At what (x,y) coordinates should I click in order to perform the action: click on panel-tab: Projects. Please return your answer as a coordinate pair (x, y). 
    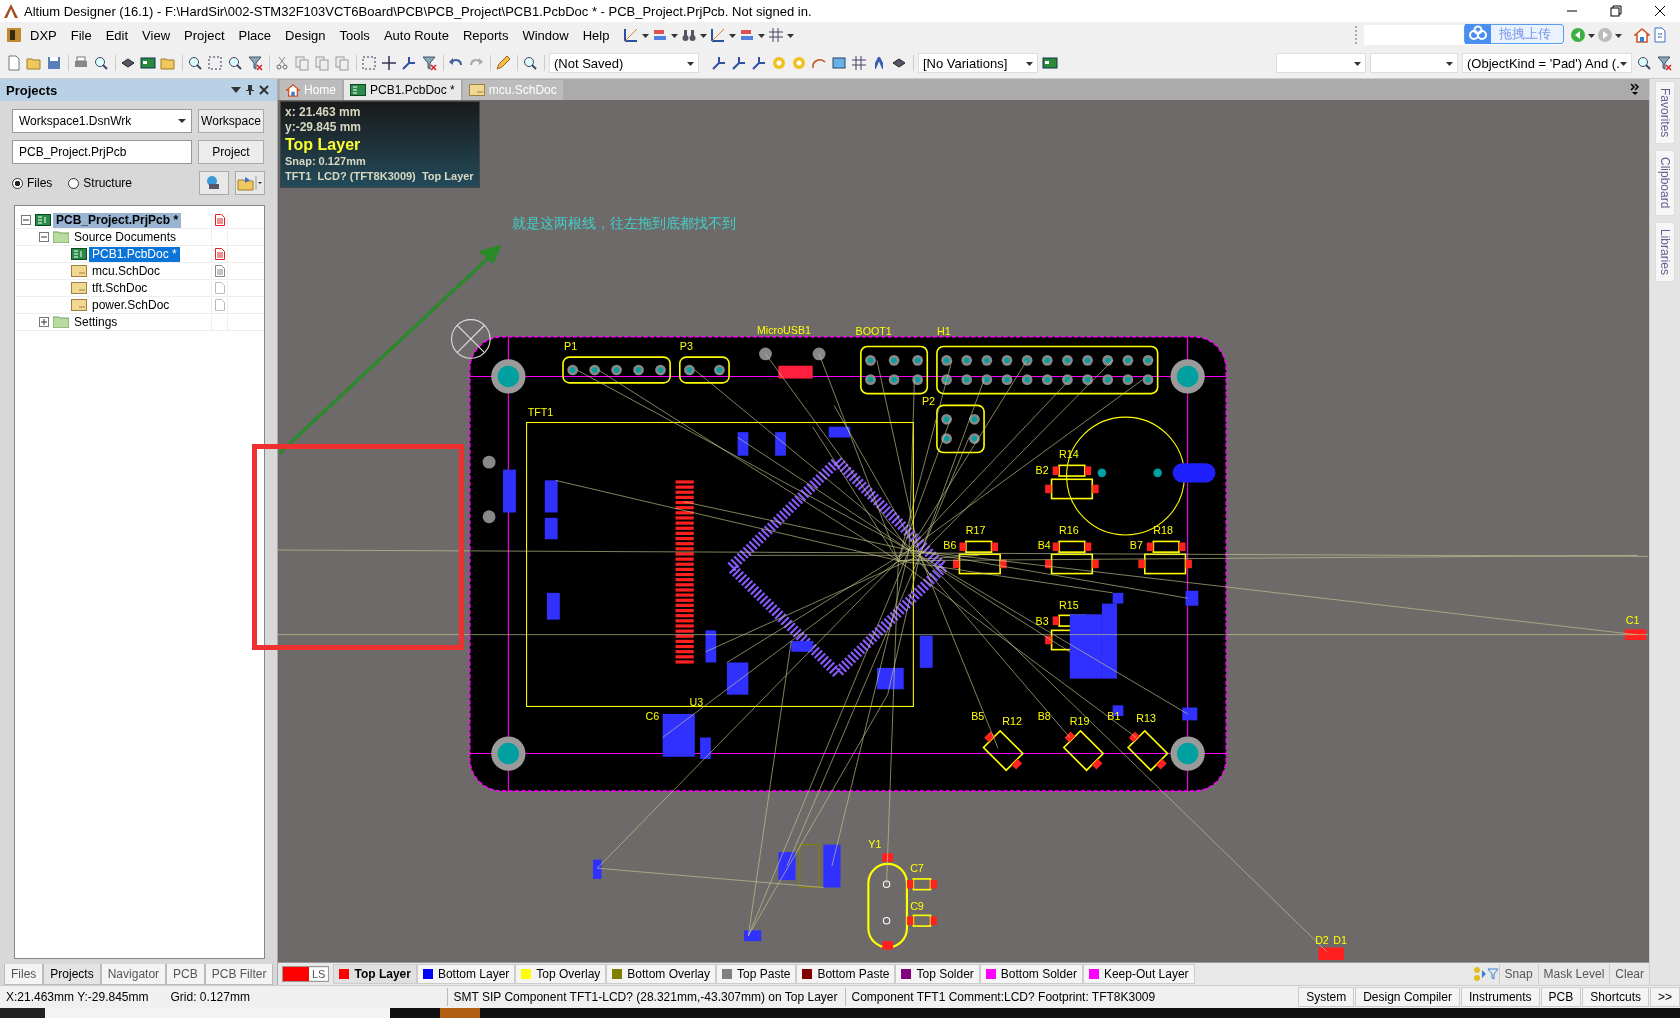
    Looking at the image, I should click on (72, 974).